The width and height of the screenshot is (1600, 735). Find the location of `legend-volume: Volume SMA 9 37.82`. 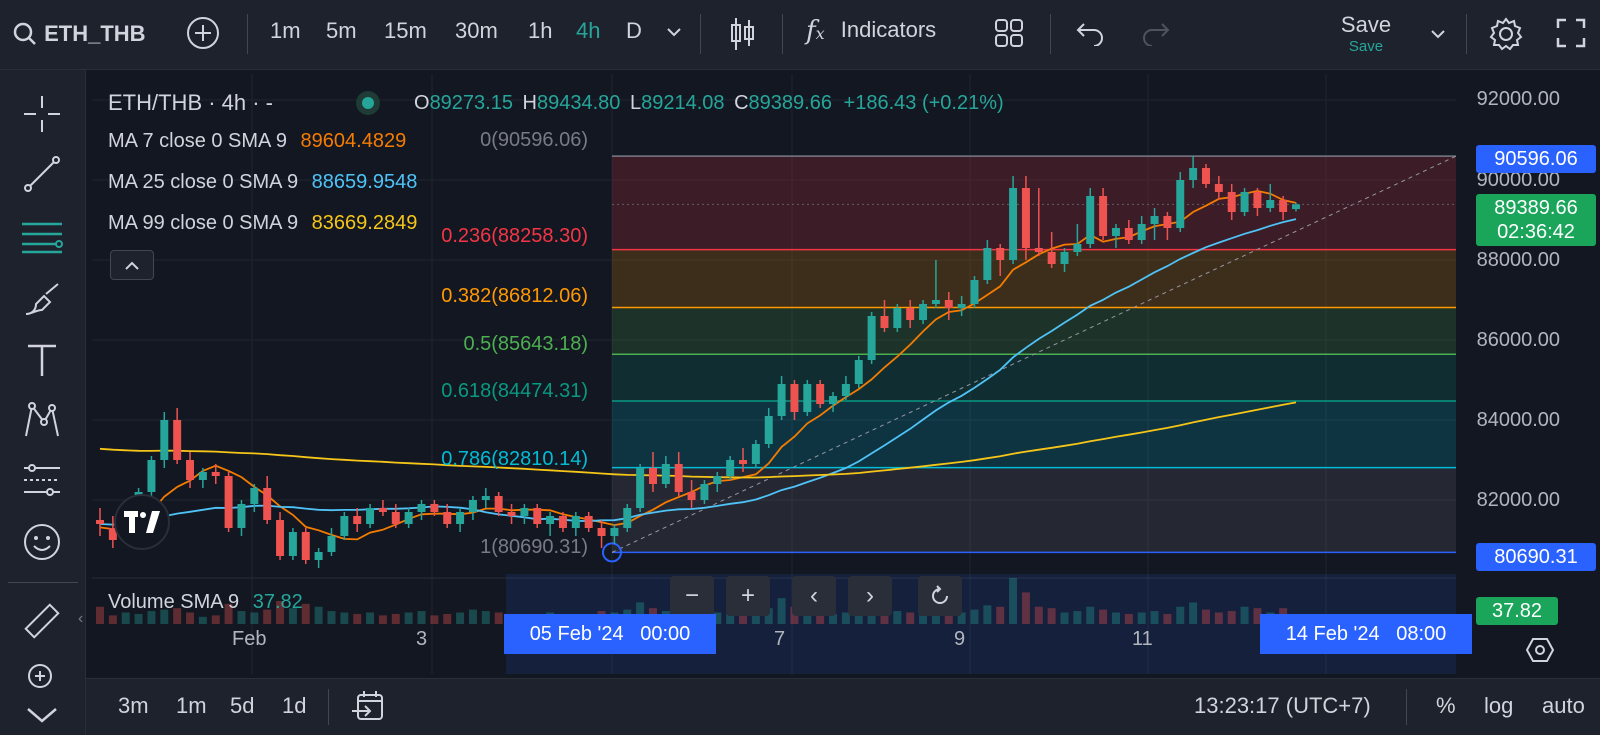

legend-volume: Volume SMA 9 37.82 is located at coordinates (205, 602).